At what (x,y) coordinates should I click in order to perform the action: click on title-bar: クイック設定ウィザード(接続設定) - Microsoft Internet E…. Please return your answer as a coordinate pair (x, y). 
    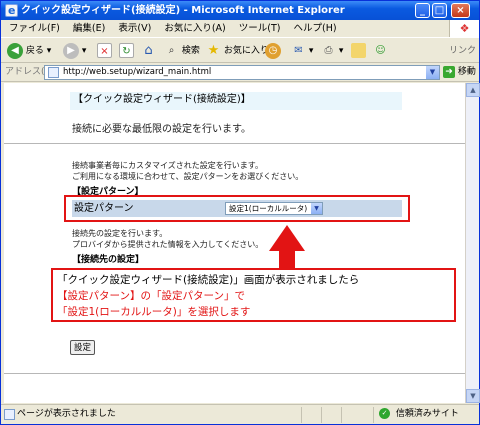
    Looking at the image, I should click on (240, 10).